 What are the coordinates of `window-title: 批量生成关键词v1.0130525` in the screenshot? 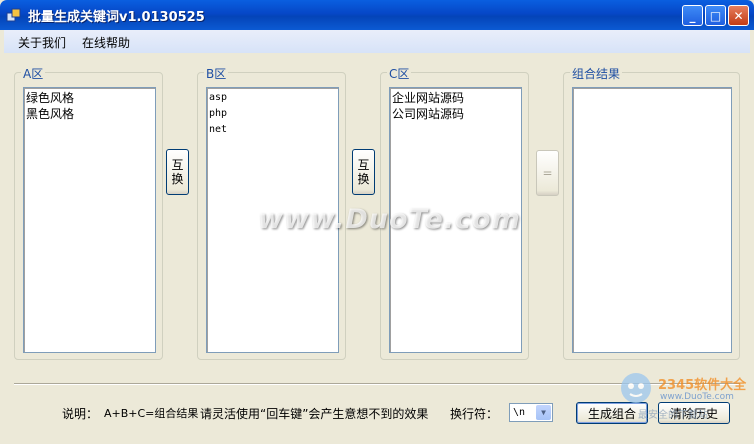 It's located at (116, 17).